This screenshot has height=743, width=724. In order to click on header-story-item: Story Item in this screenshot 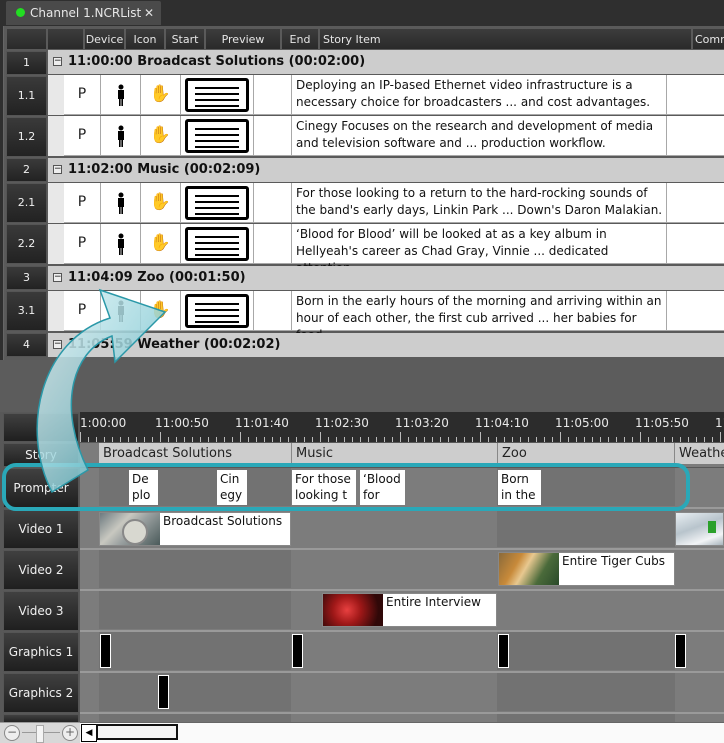, I will do `click(505, 39)`.